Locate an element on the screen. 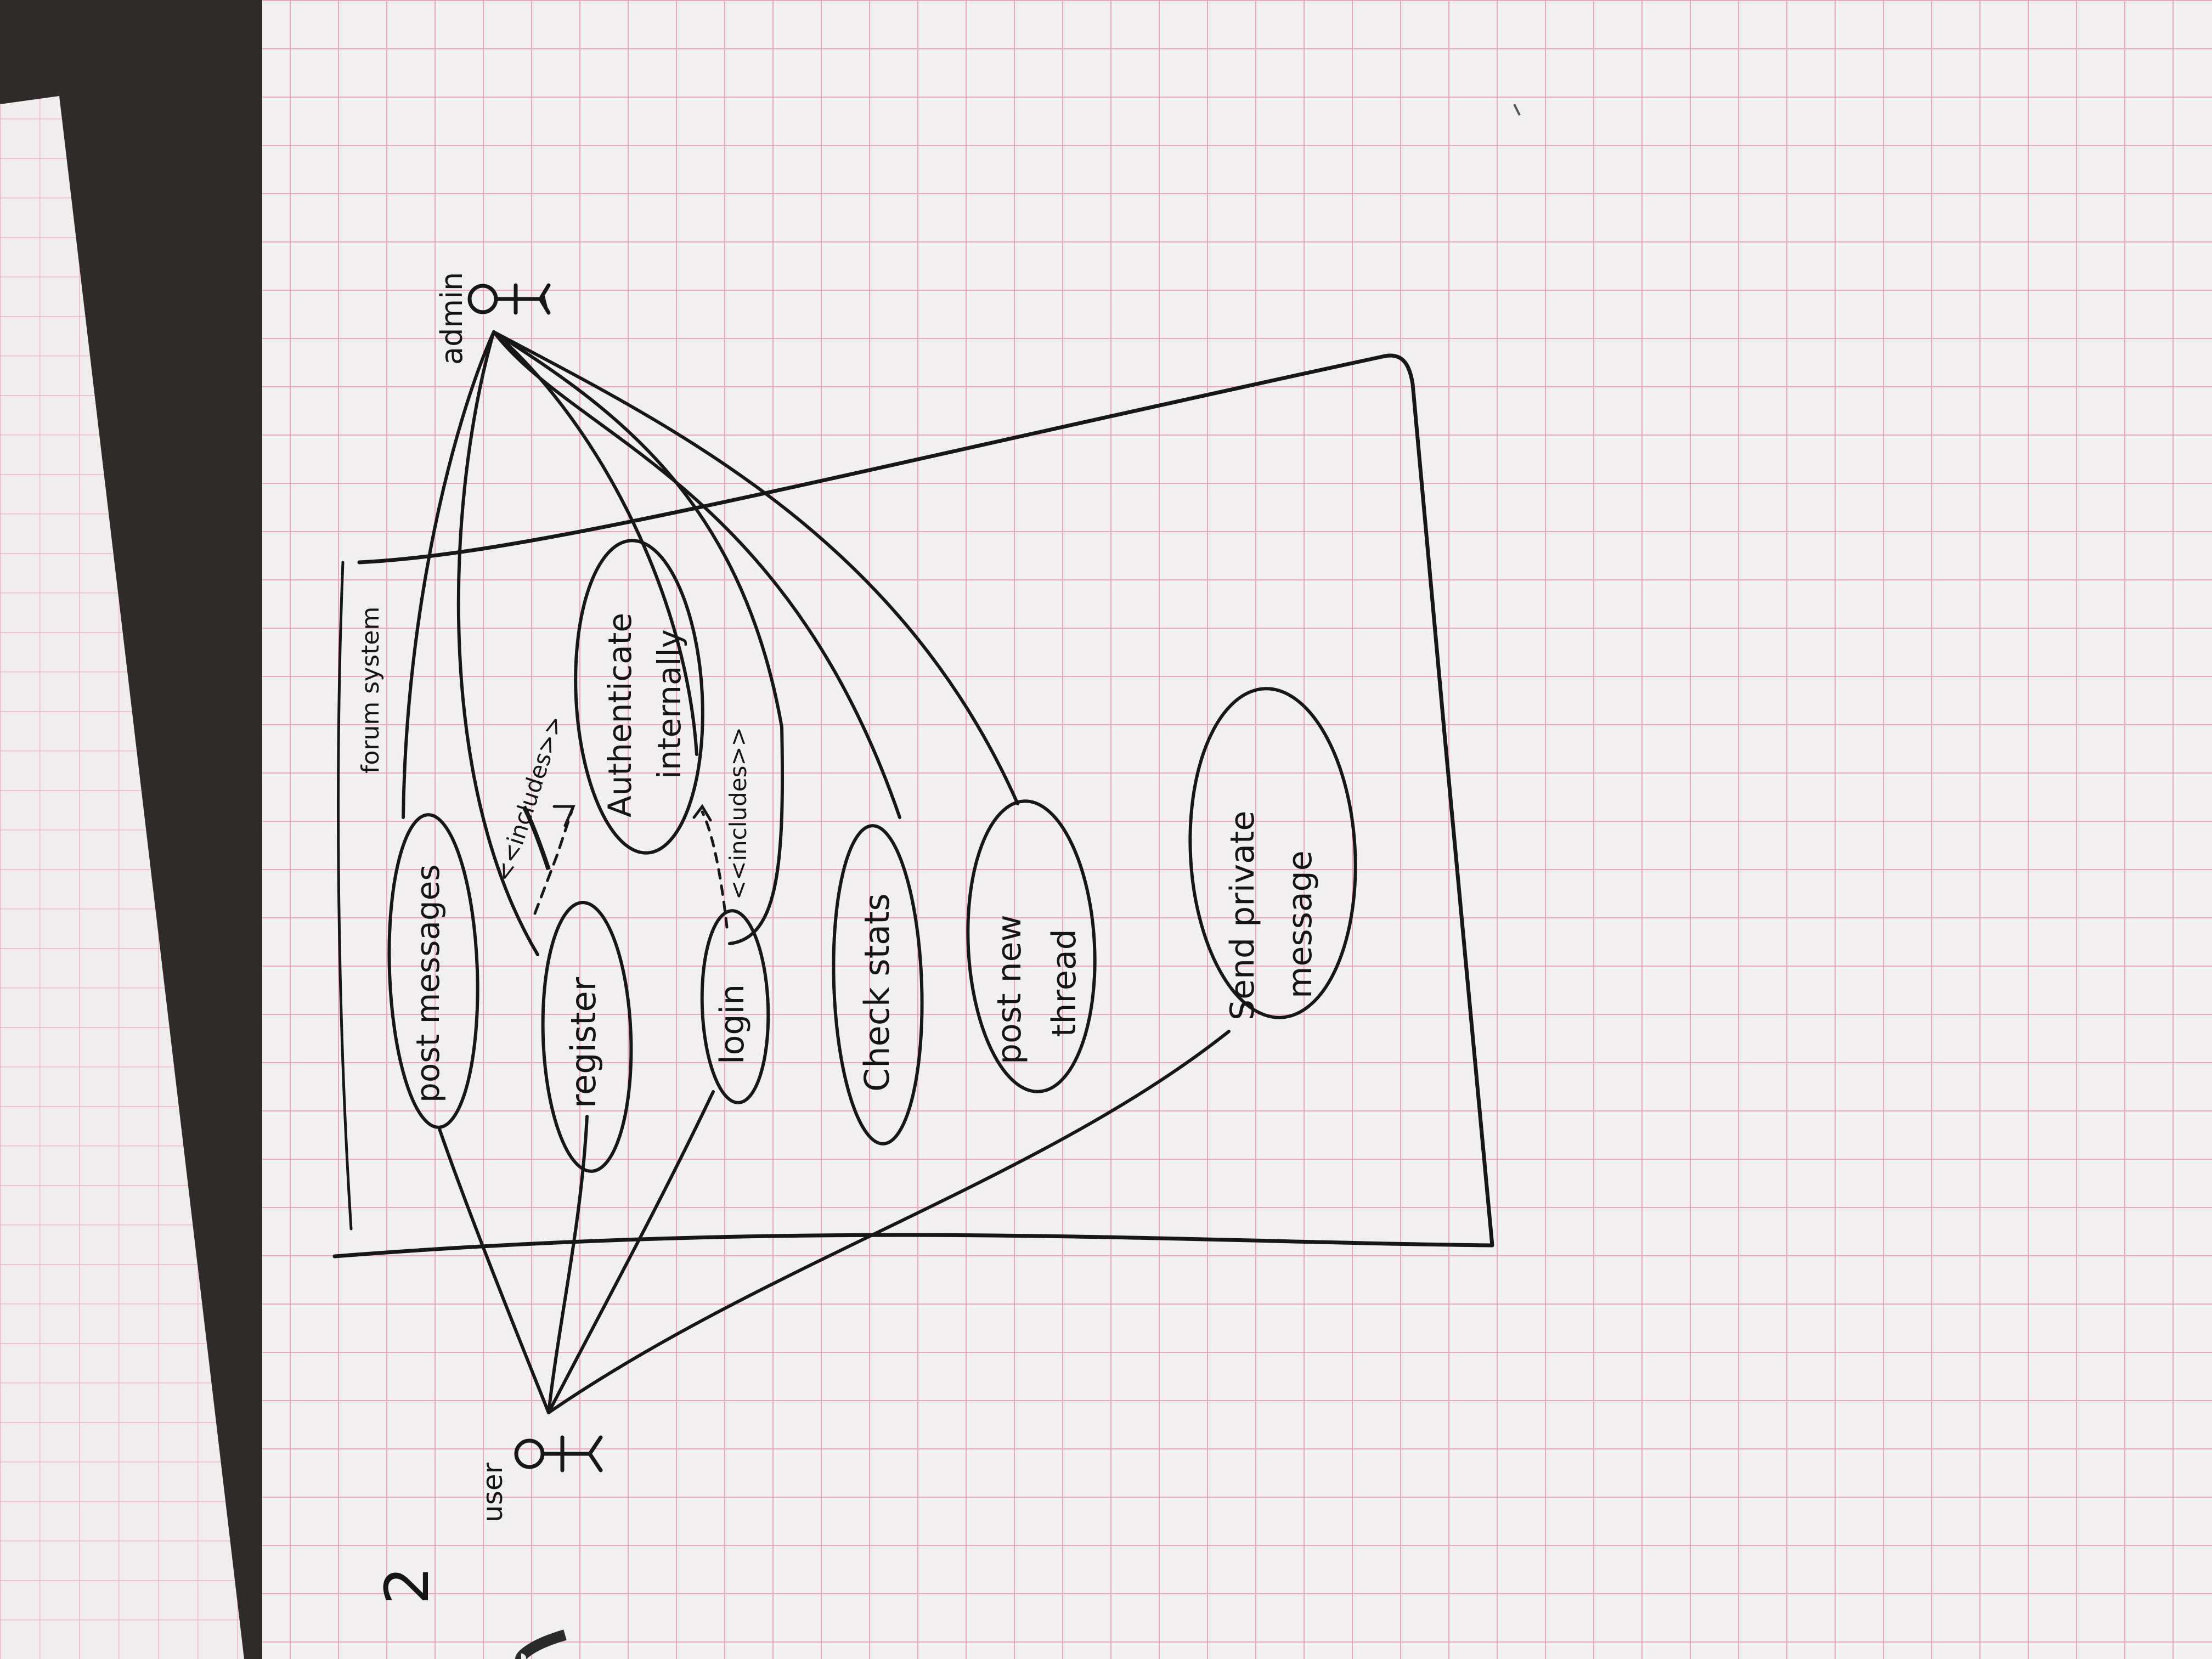 Image resolution: width=2212 pixels, height=1659 pixels. use-case-label-line1: Authenticate is located at coordinates (620, 715).